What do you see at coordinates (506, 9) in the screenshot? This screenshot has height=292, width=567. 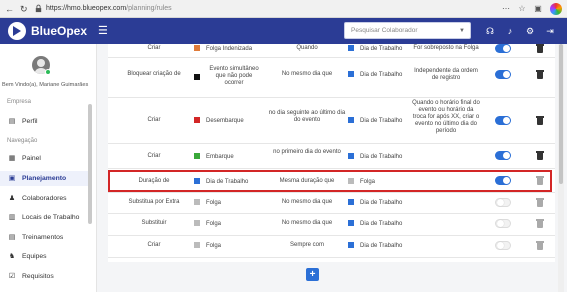 I see `extensions-icon: ⋯` at bounding box center [506, 9].